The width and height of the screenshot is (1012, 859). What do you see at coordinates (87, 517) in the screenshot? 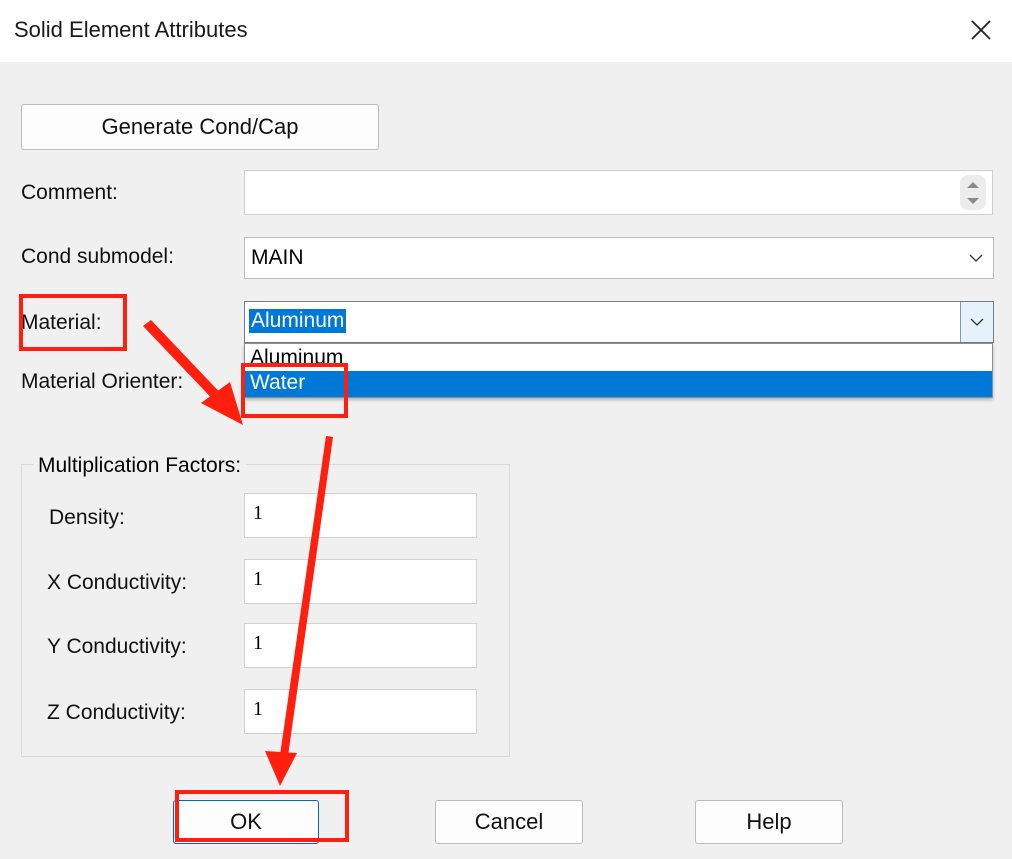
I see `density-label: Density:` at bounding box center [87, 517].